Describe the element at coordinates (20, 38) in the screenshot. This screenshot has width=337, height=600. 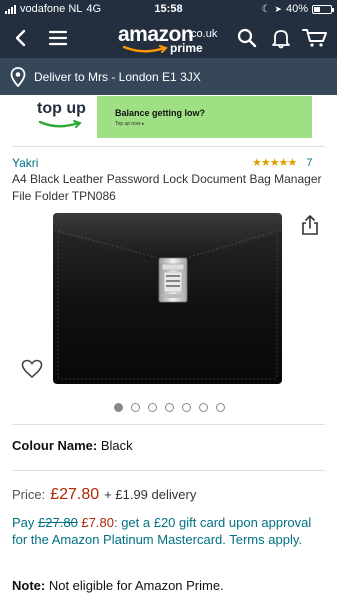
I see `back-icon` at that location.